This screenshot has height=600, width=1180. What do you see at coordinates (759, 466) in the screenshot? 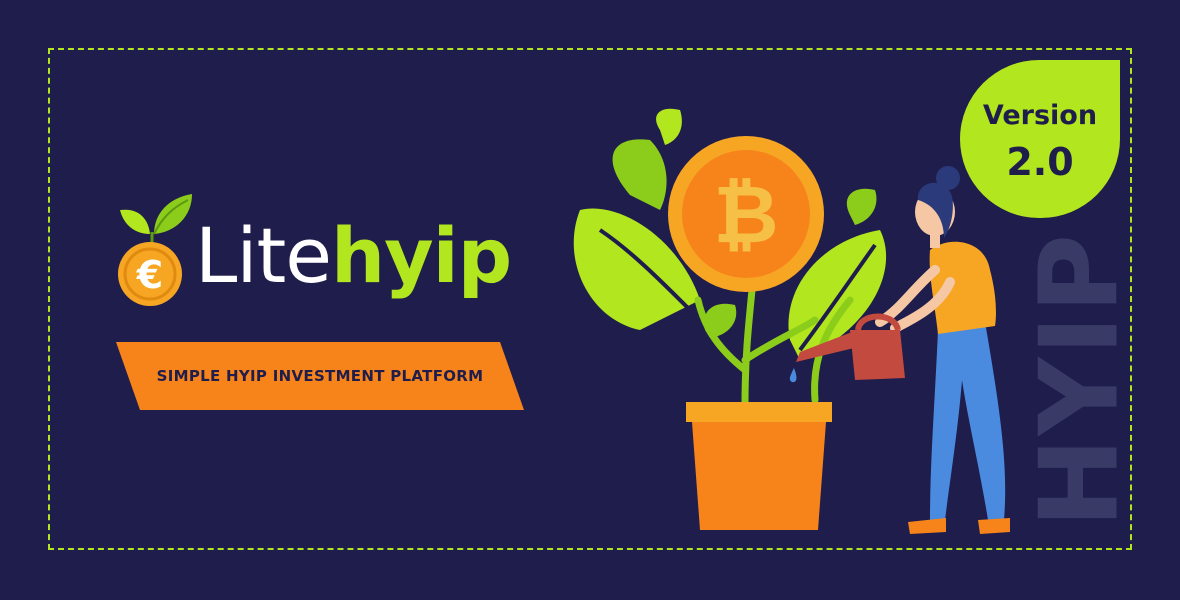
I see `flower-pot` at bounding box center [759, 466].